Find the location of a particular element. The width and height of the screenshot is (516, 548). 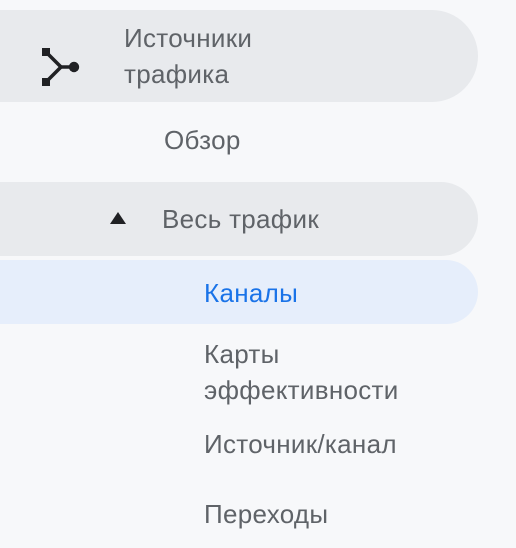

nav-item-source-medium: Источник/канал is located at coordinates (239, 446).